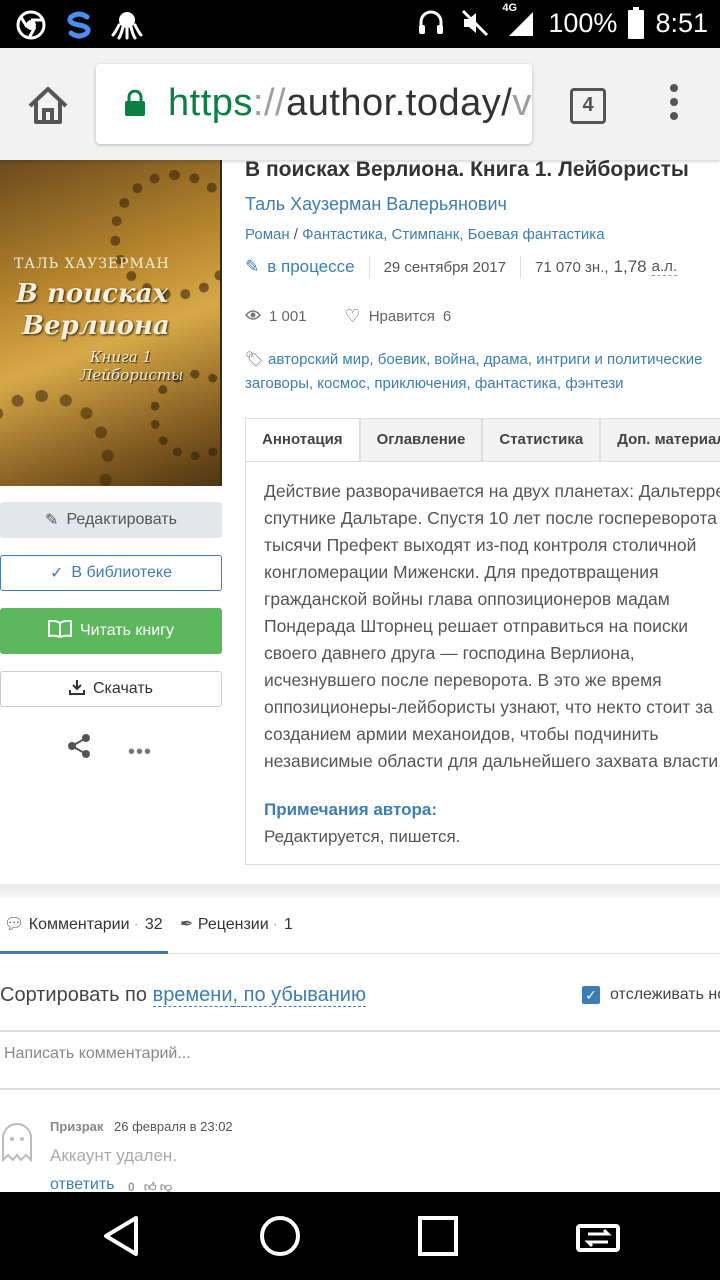 The width and height of the screenshot is (720, 1280). I want to click on cover-title-line2: Верлиона, so click(96, 326).